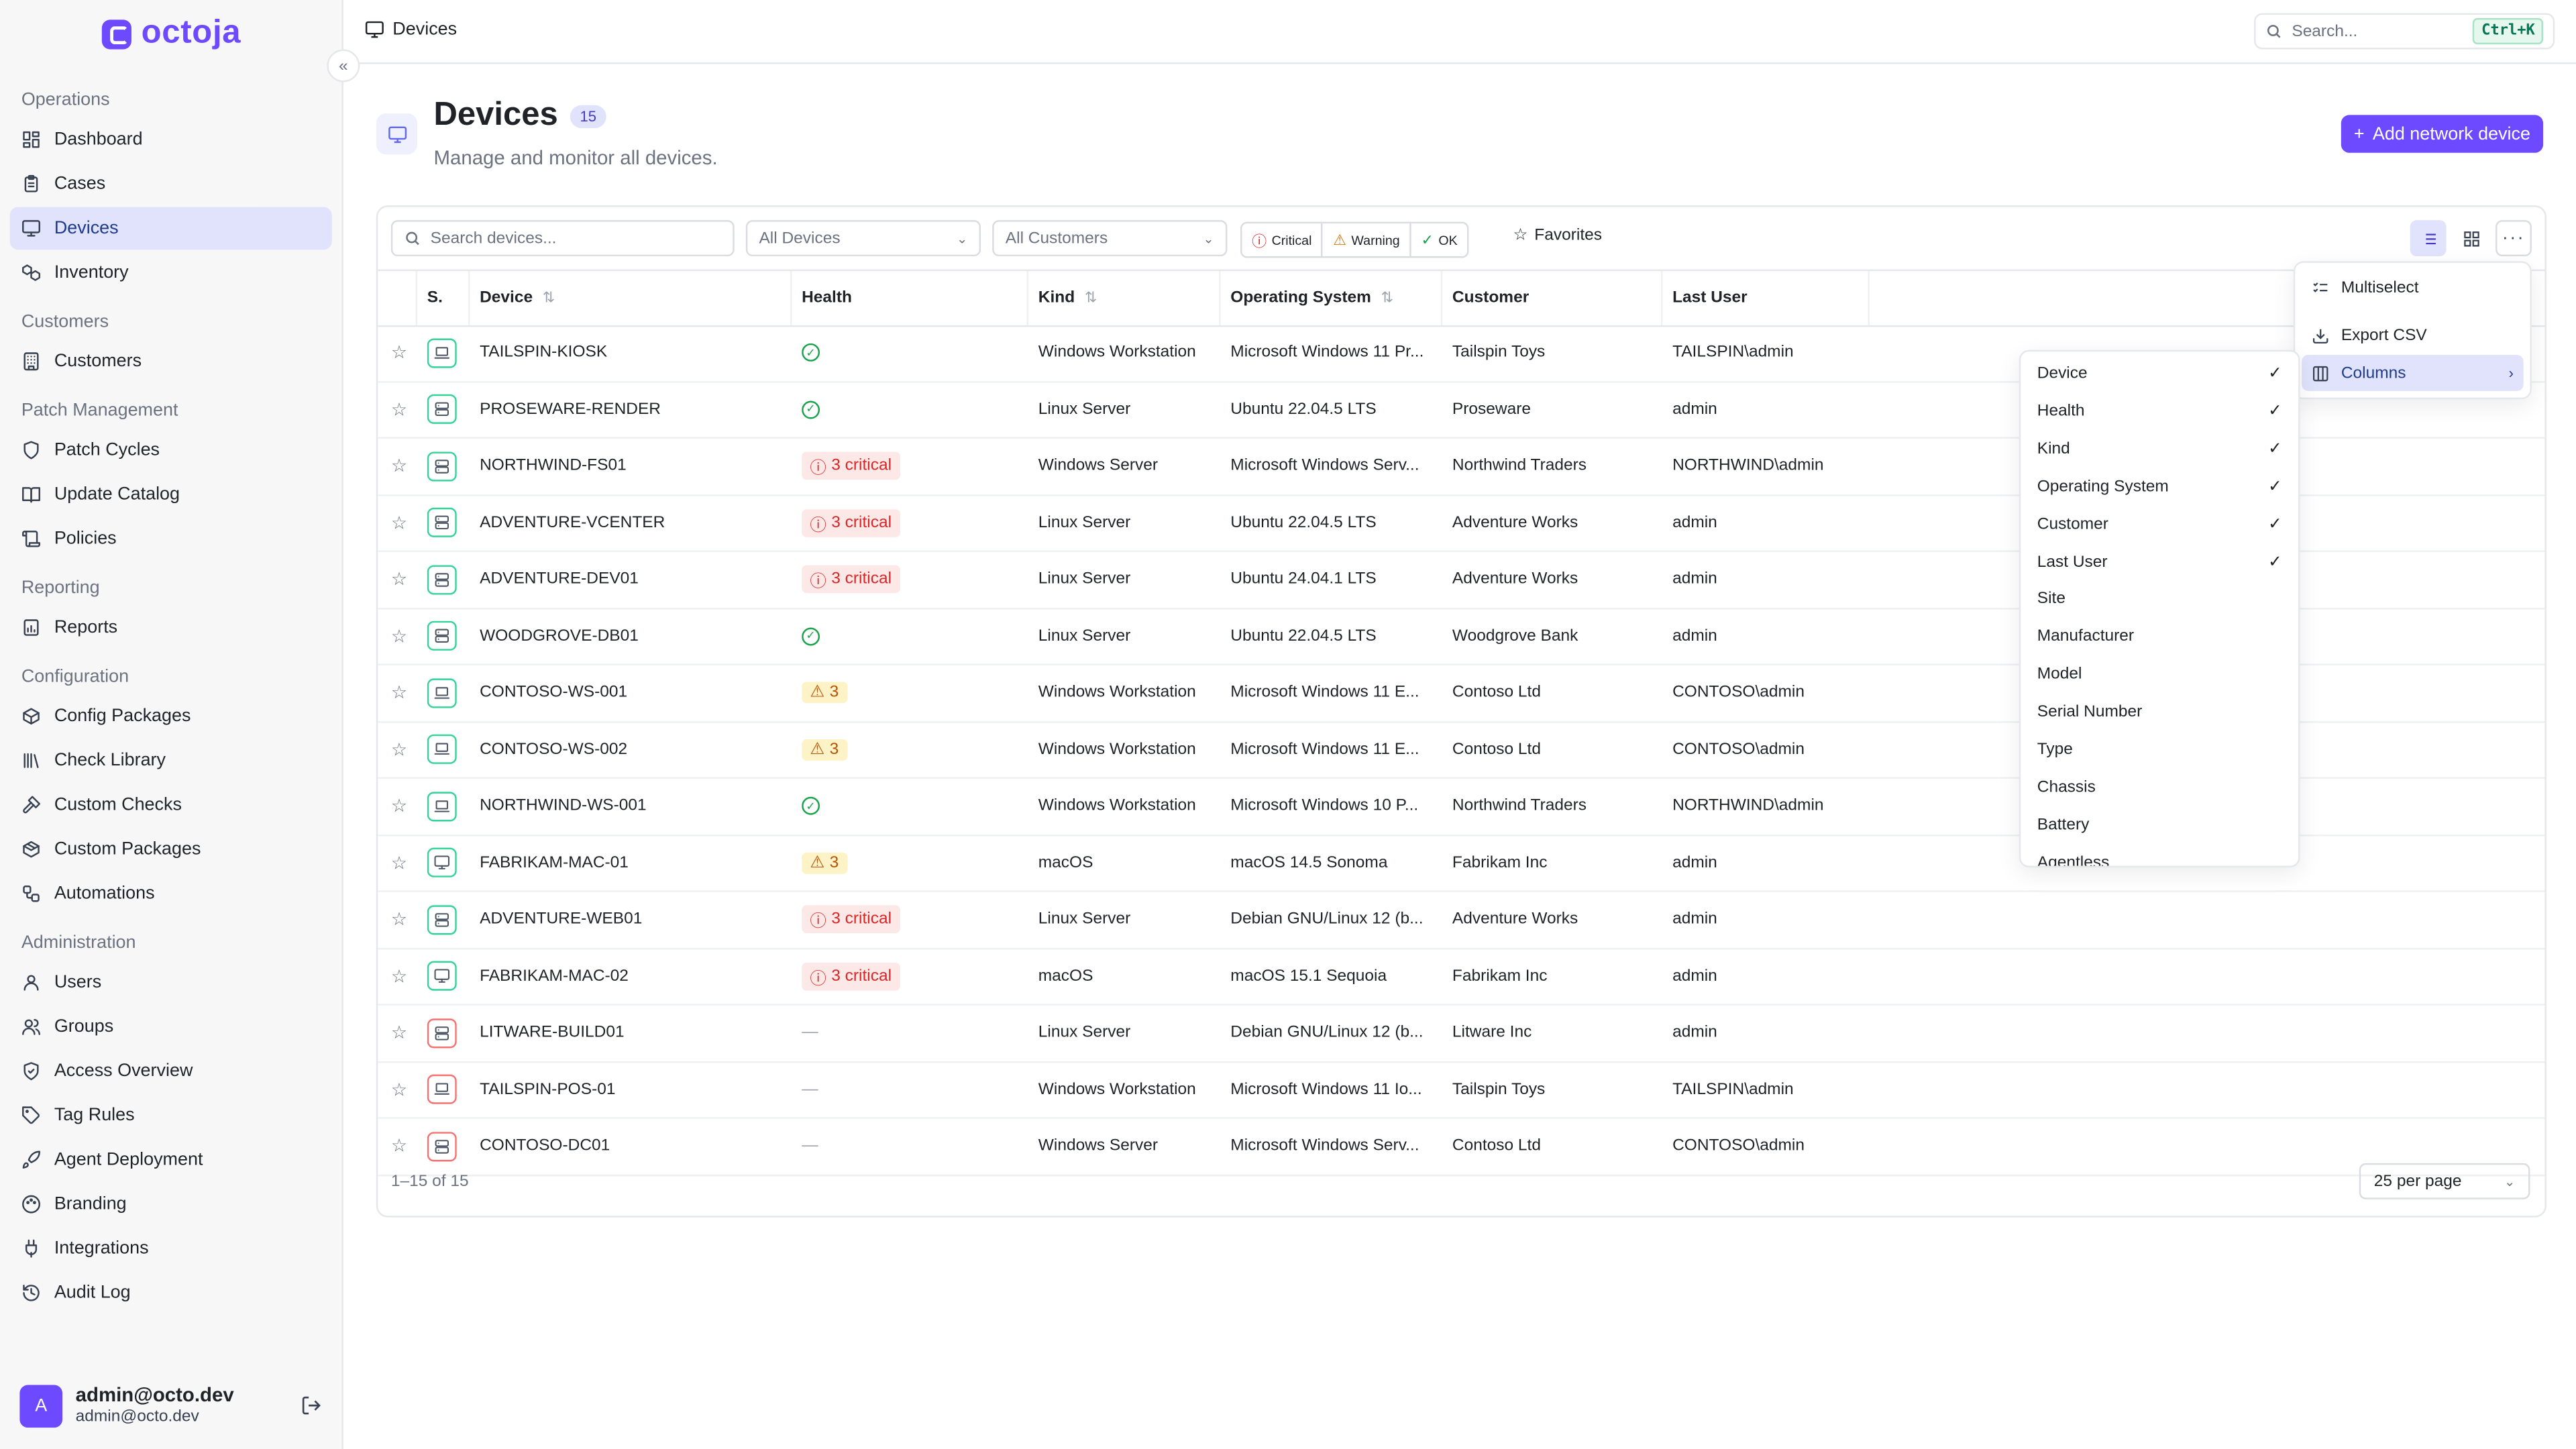 The image size is (2576, 1449). What do you see at coordinates (2159, 449) in the screenshot?
I see `column-toggle-kind: Kind ✓` at bounding box center [2159, 449].